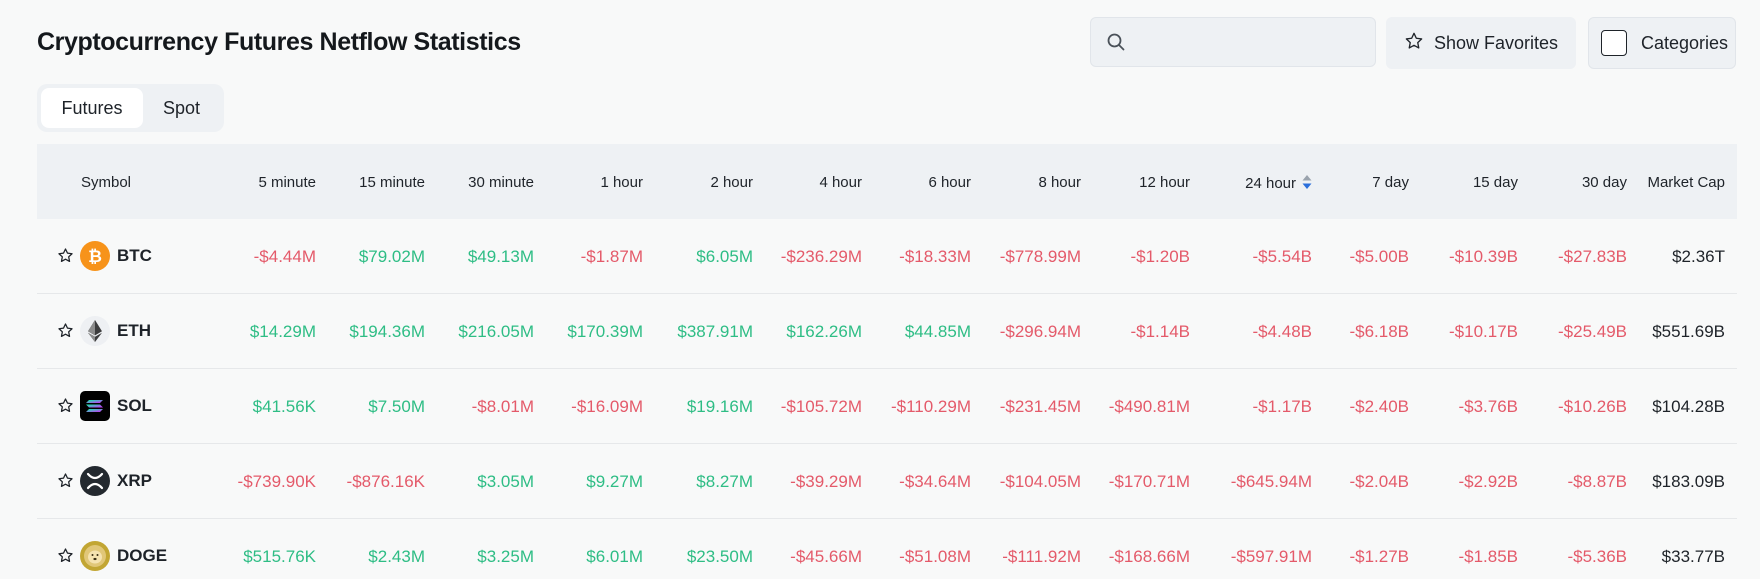  I want to click on coin-symbol: BTC, so click(134, 256).